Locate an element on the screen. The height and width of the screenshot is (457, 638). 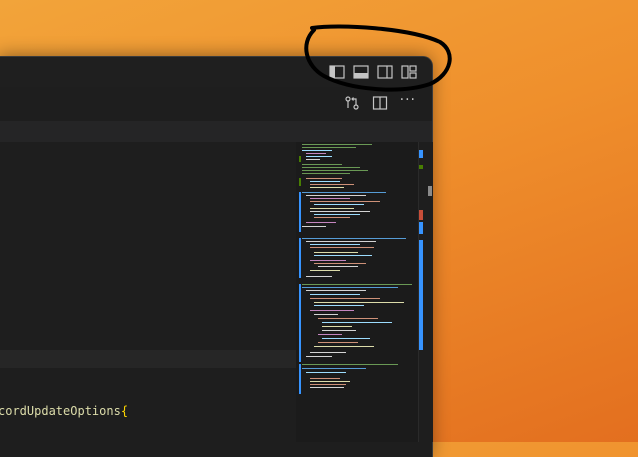
hand-drawn-circle-annotation is located at coordinates (378, 58).